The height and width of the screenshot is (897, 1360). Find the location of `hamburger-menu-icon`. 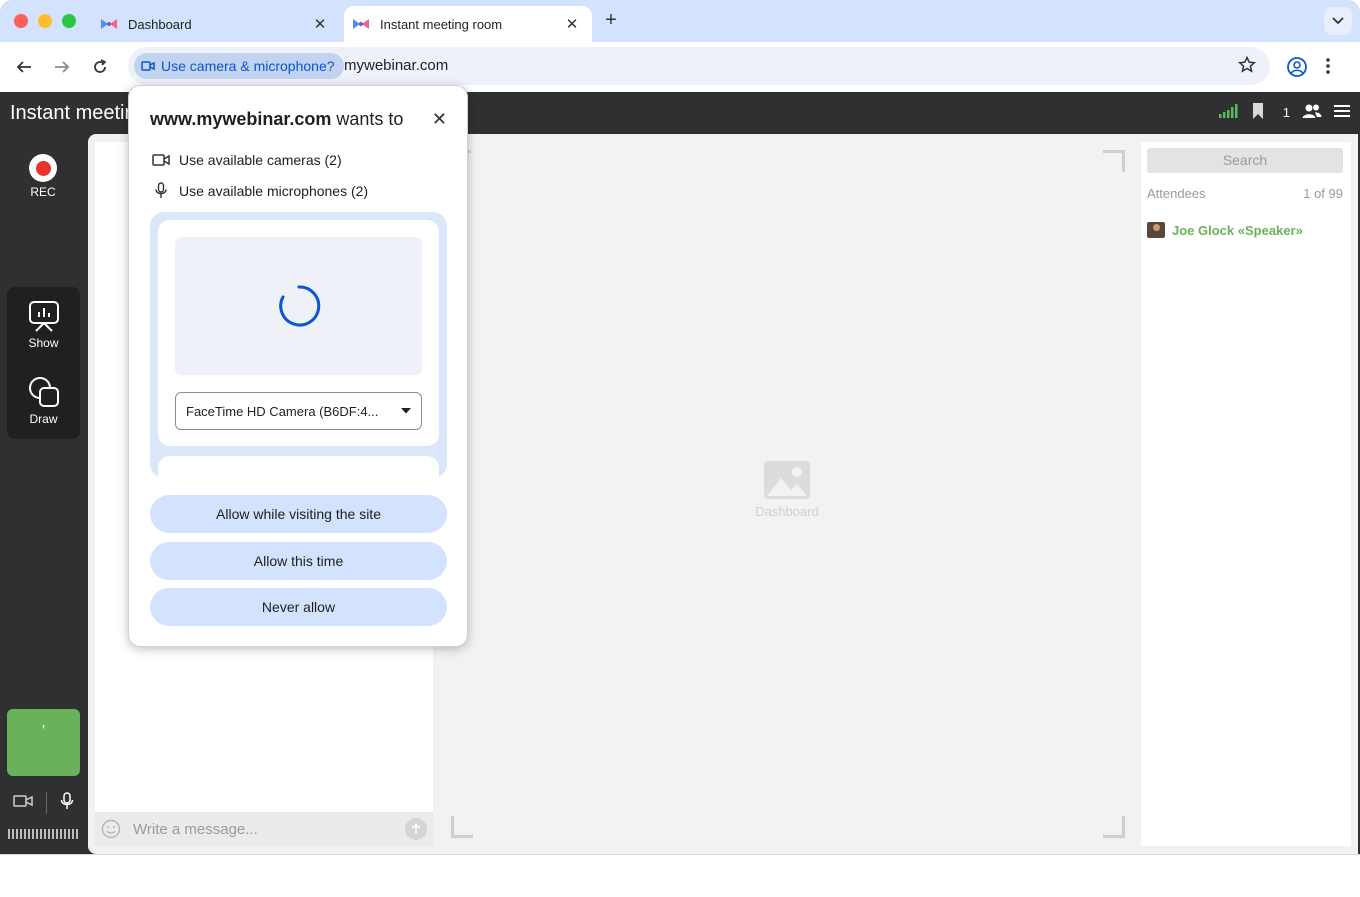

hamburger-menu-icon is located at coordinates (1342, 112).